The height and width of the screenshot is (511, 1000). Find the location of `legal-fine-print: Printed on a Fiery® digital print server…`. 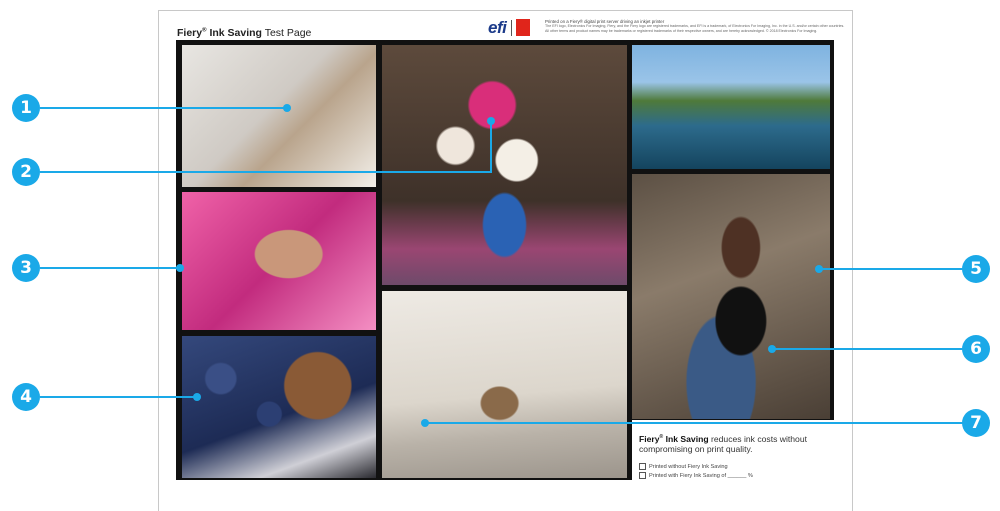

legal-fine-print: Printed on a Fiery® digital print server… is located at coordinates (695, 26).